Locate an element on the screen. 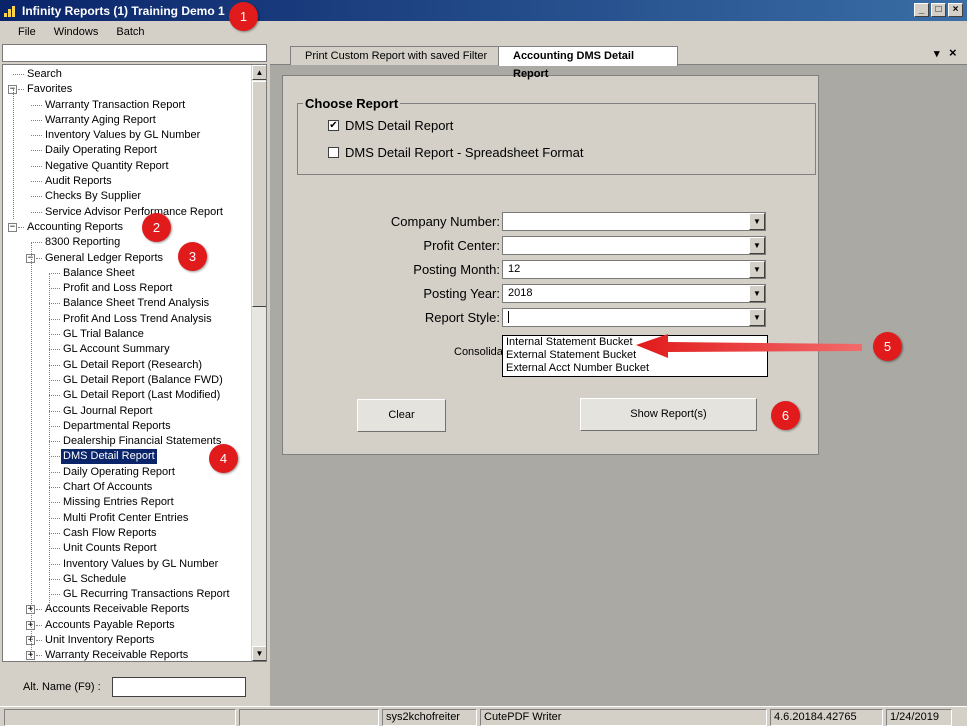 This screenshot has height=726, width=967. tree-item-label: GL Detail Report (Balance FWD) is located at coordinates (143, 380).